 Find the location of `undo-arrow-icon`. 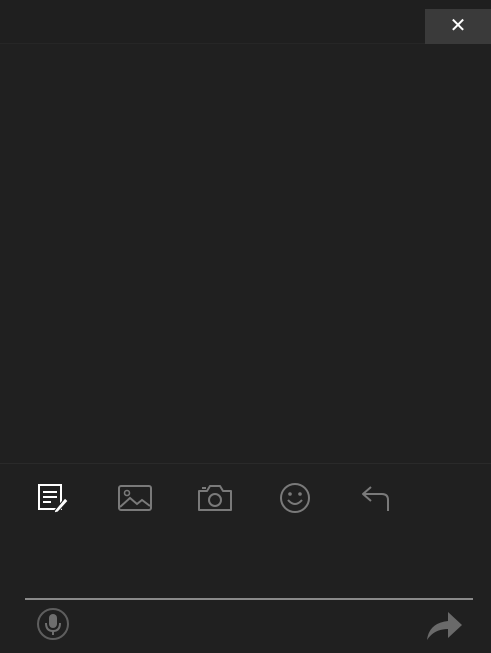

undo-arrow-icon is located at coordinates (375, 498).